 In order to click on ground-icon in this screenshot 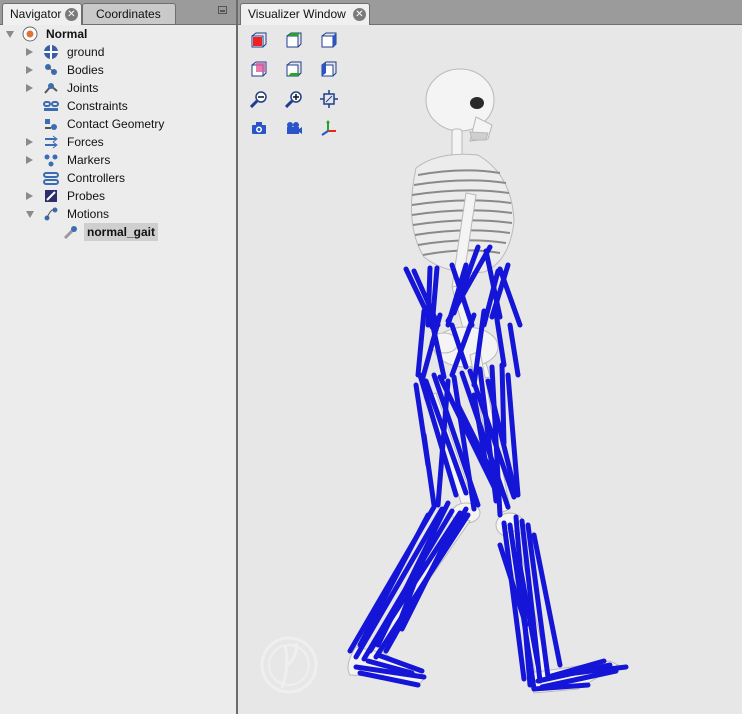, I will do `click(51, 52)`.